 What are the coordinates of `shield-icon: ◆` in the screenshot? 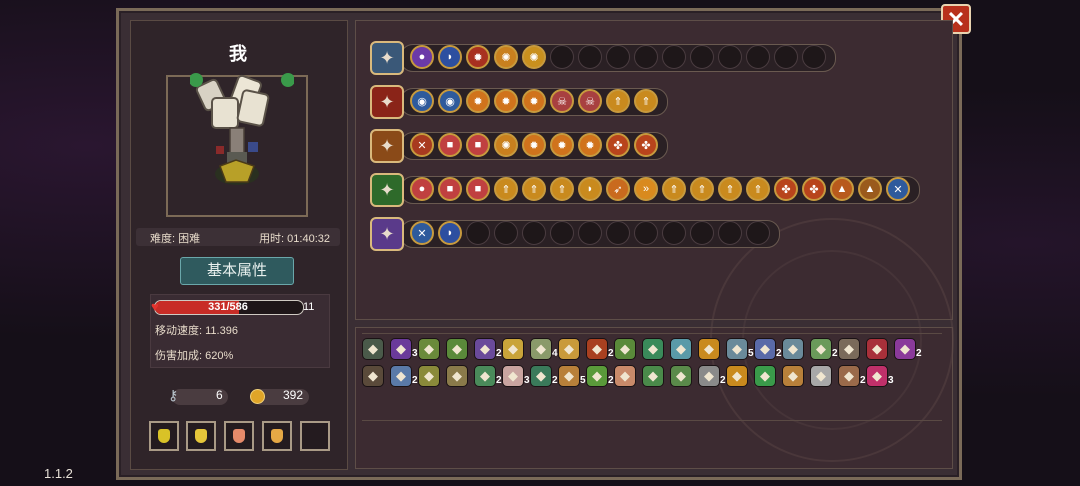 It's located at (793, 349).